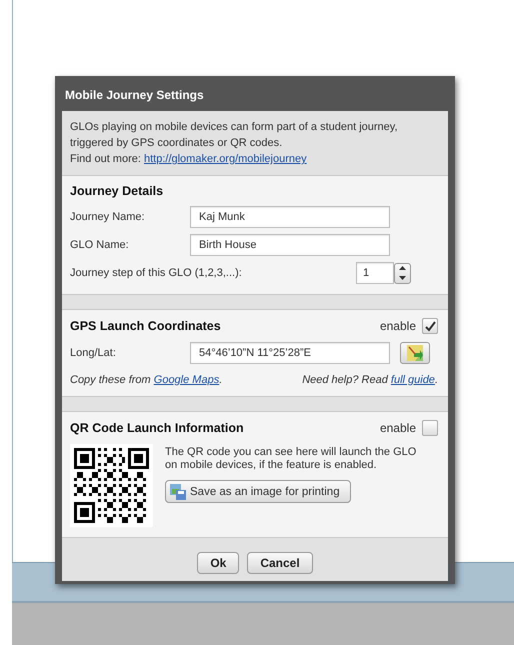 The image size is (514, 645). I want to click on section-heading: GPS Launch Coordinates, so click(145, 326).